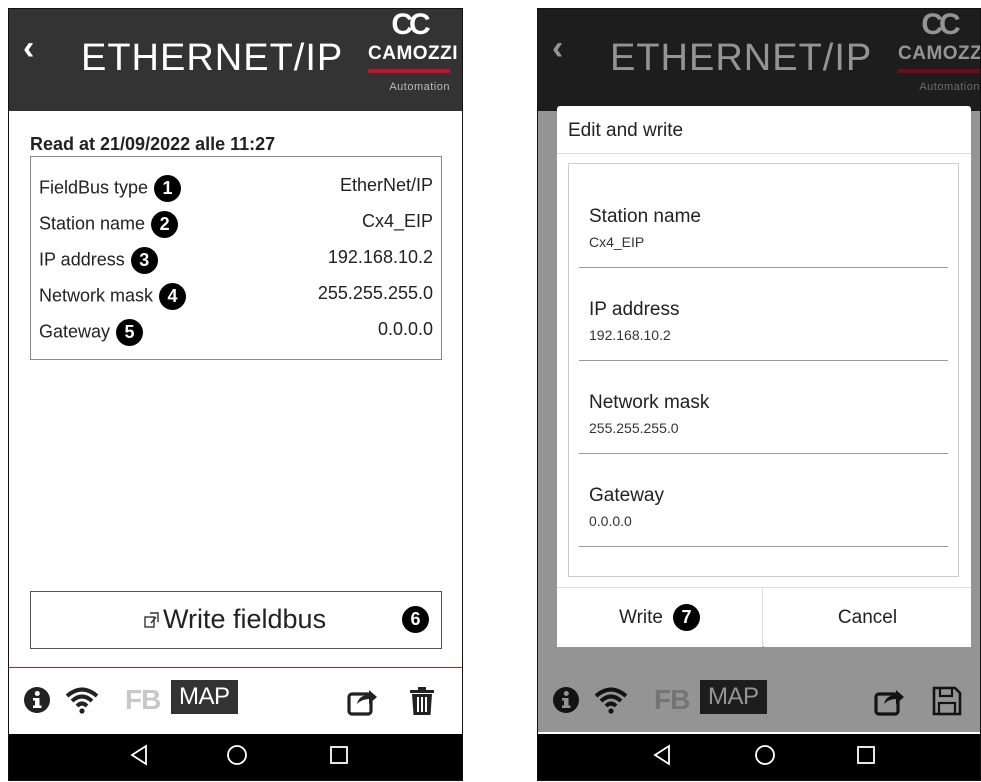  Describe the element at coordinates (212, 58) in the screenshot. I see `page-title: ETHERNET/IP` at that location.